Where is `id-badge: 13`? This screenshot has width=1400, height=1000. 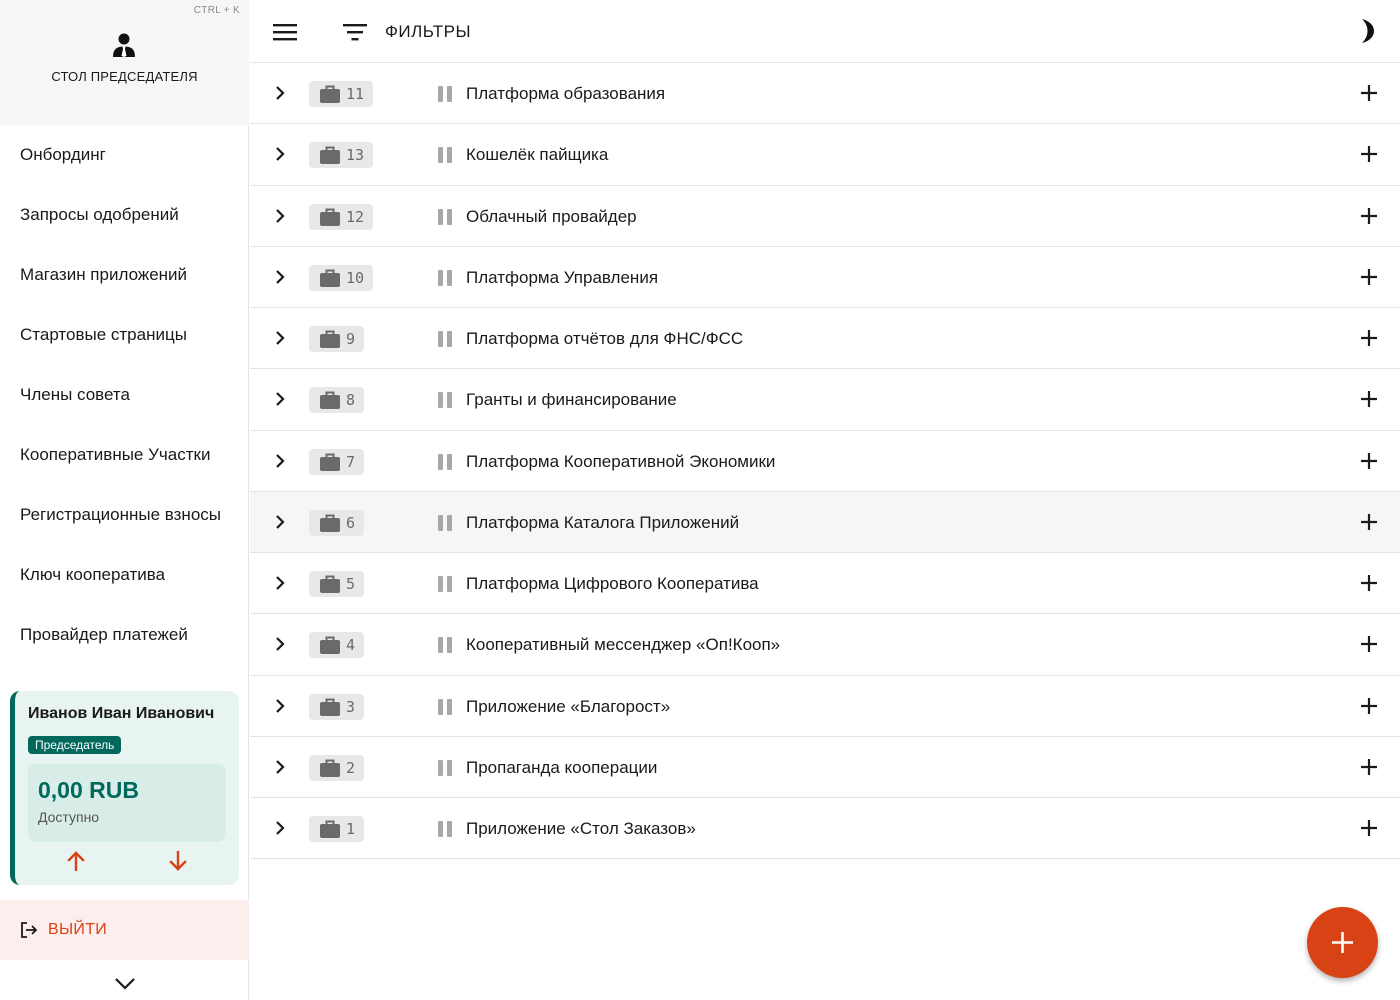
id-badge: 13 is located at coordinates (341, 155).